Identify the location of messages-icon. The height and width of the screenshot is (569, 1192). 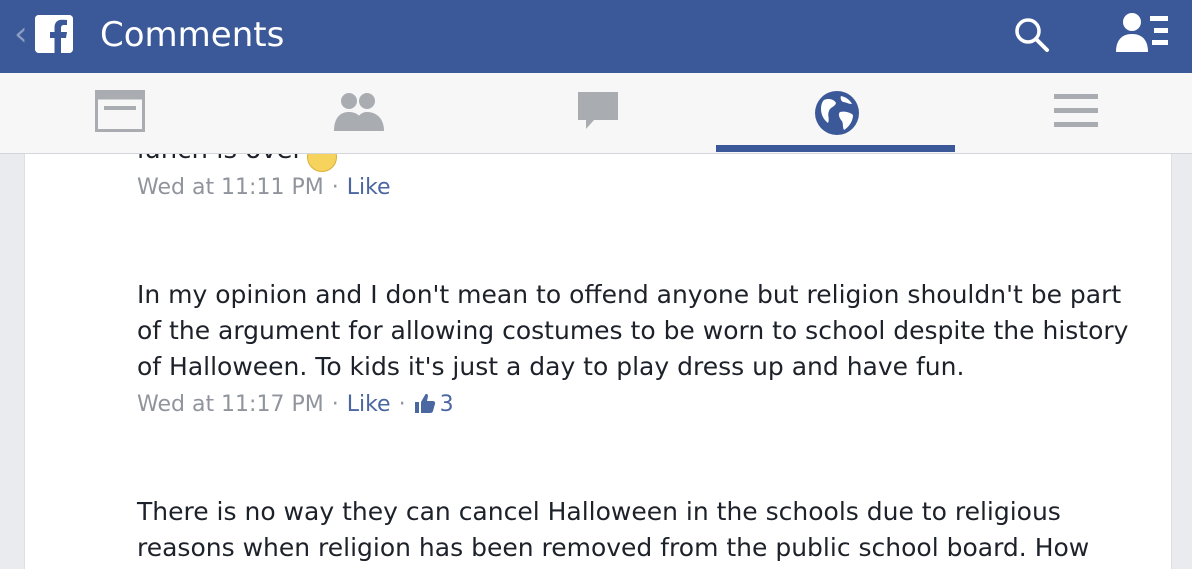
(597, 110).